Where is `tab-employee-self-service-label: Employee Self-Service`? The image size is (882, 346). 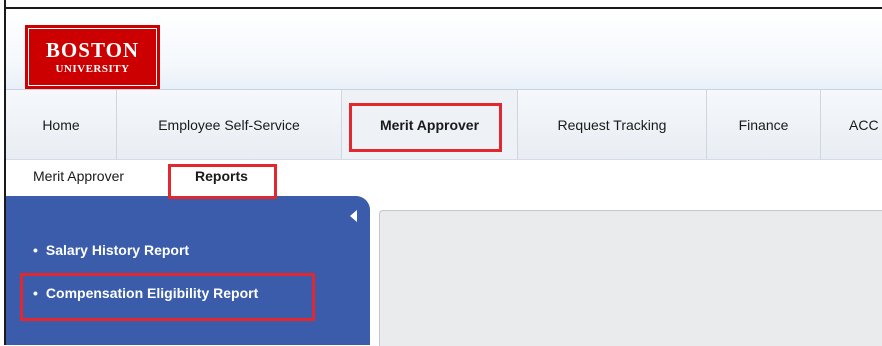 tab-employee-self-service-label: Employee Self-Service is located at coordinates (229, 125).